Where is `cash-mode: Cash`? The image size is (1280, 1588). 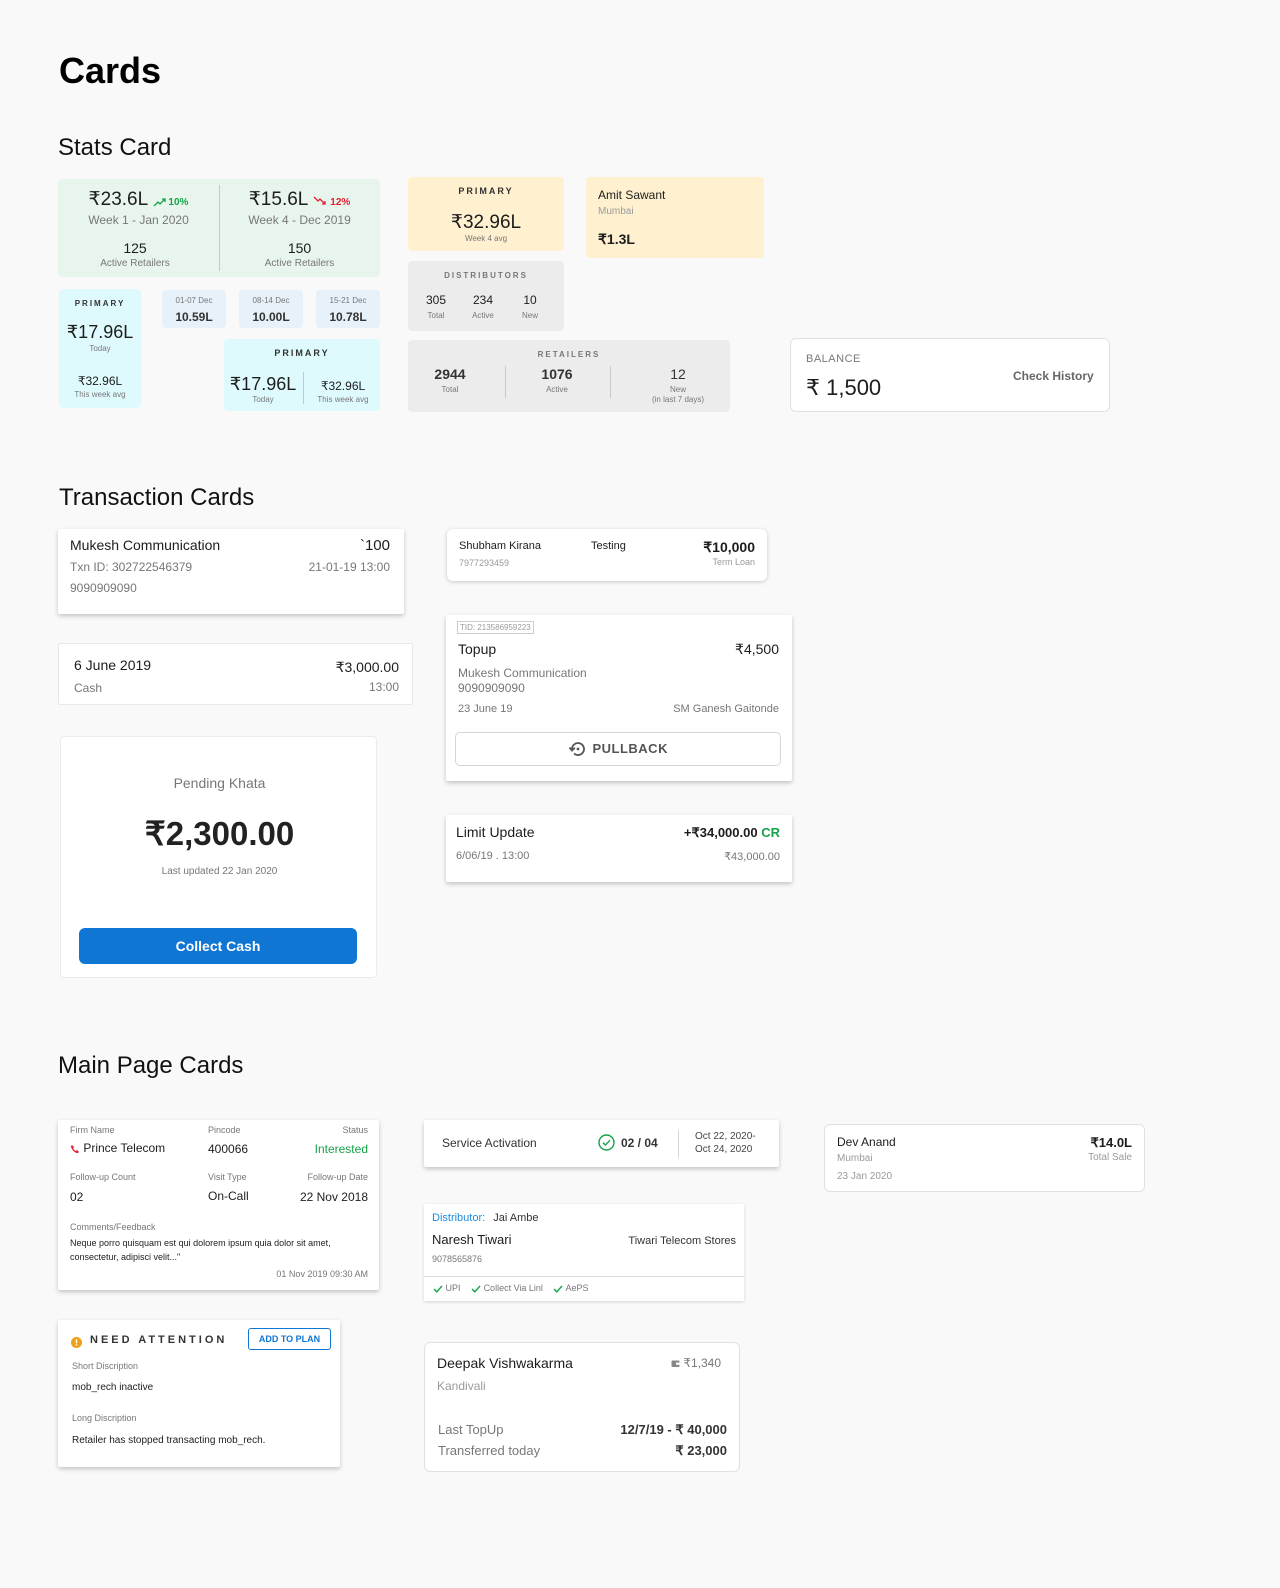 cash-mode: Cash is located at coordinates (88, 688).